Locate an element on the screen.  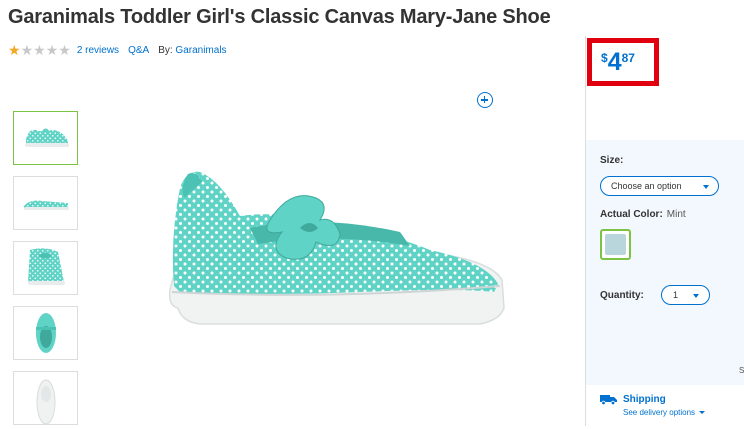
shoe-back-thumbnail-image is located at coordinates (46, 266).